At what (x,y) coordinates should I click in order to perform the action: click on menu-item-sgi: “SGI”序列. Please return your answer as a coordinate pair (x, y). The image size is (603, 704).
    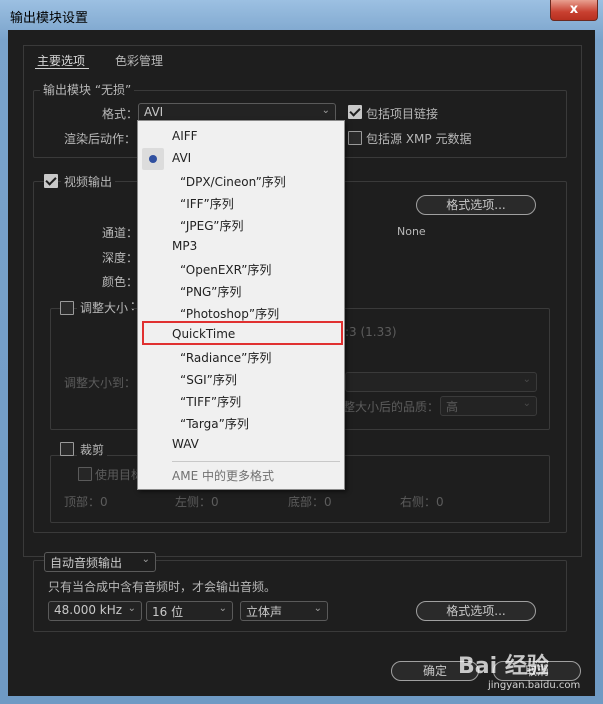
    Looking at the image, I should click on (208, 379).